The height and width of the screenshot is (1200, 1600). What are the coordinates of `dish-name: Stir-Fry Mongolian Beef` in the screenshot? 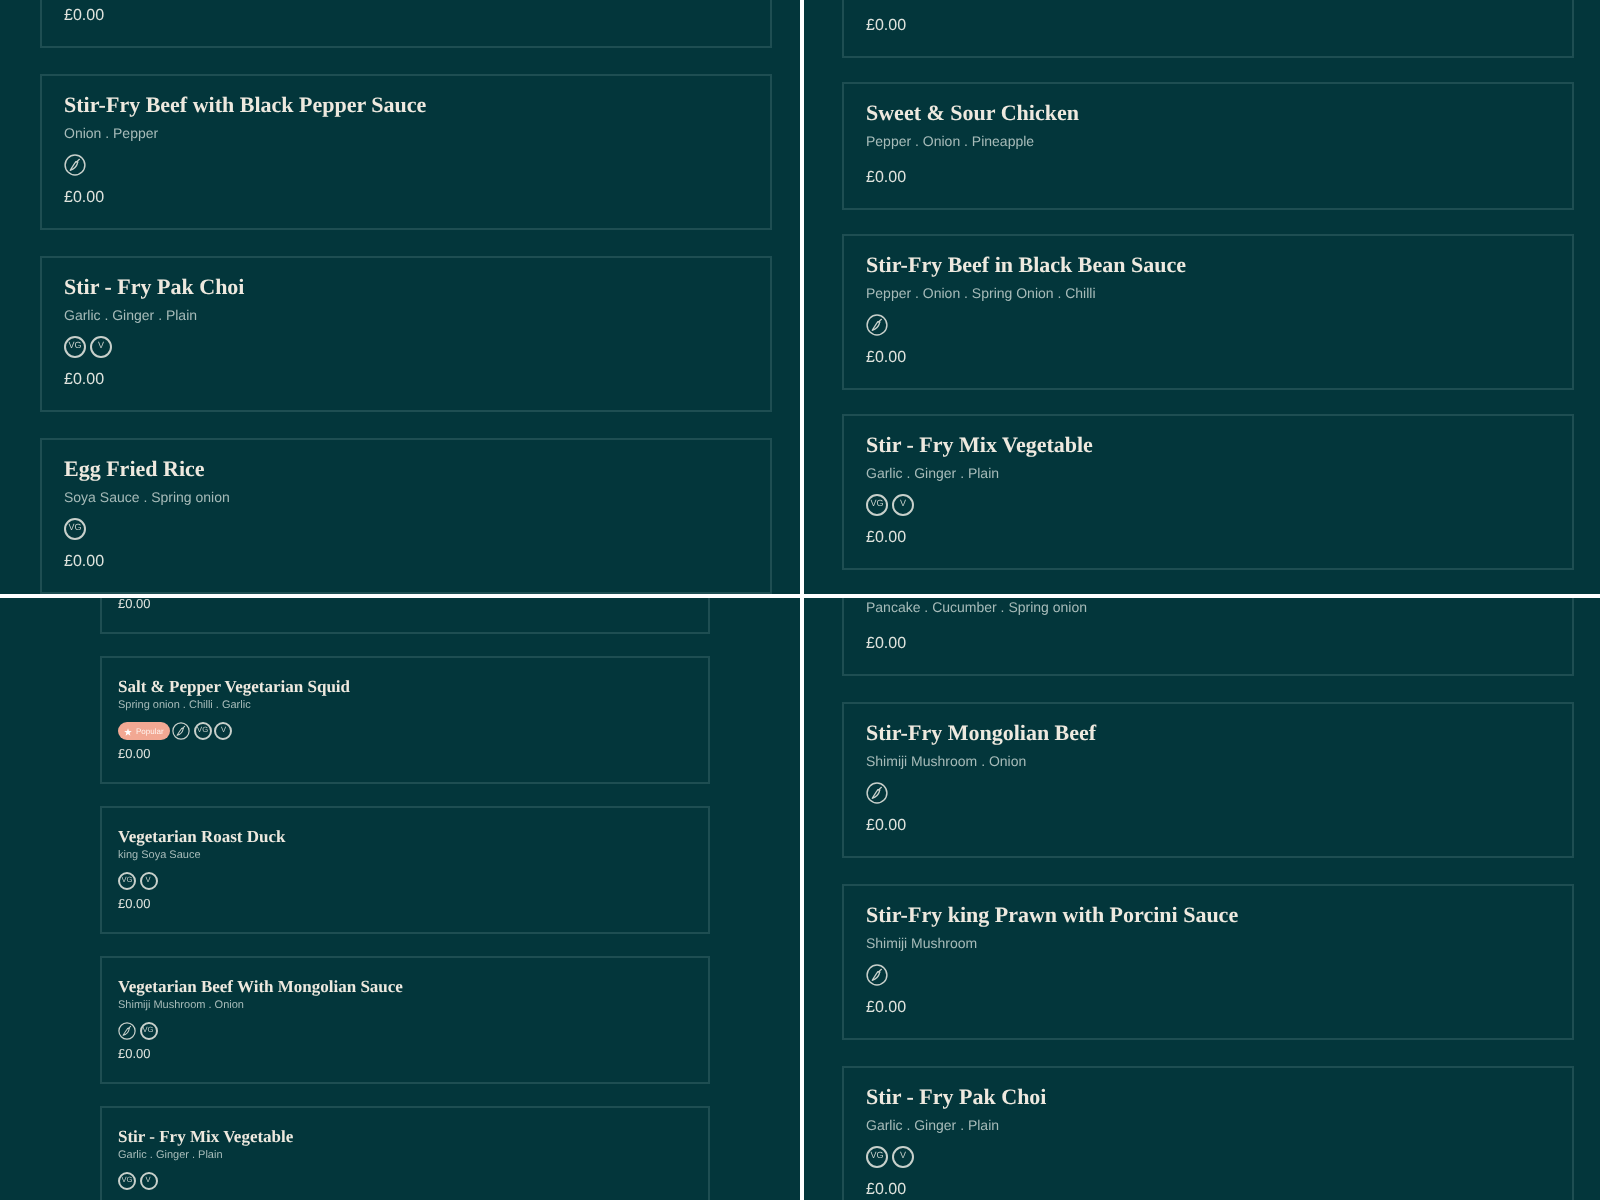 It's located at (982, 735).